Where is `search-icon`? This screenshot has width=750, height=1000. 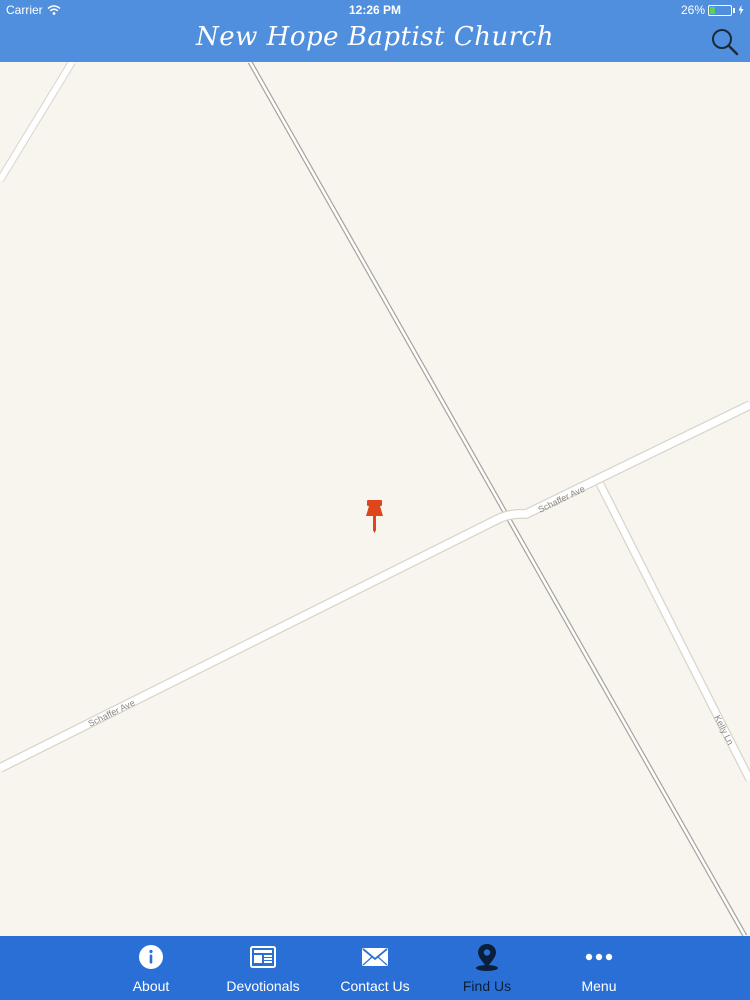
search-icon is located at coordinates (725, 42).